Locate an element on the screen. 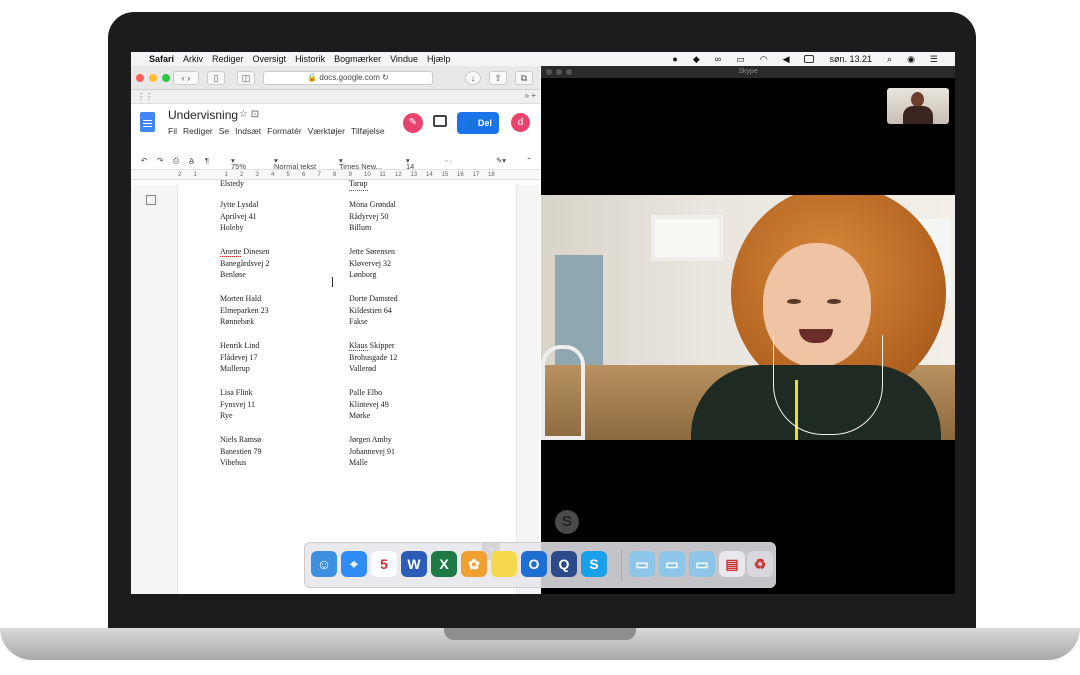 The width and height of the screenshot is (1080, 675). close-window-button is located at coordinates (140, 78).